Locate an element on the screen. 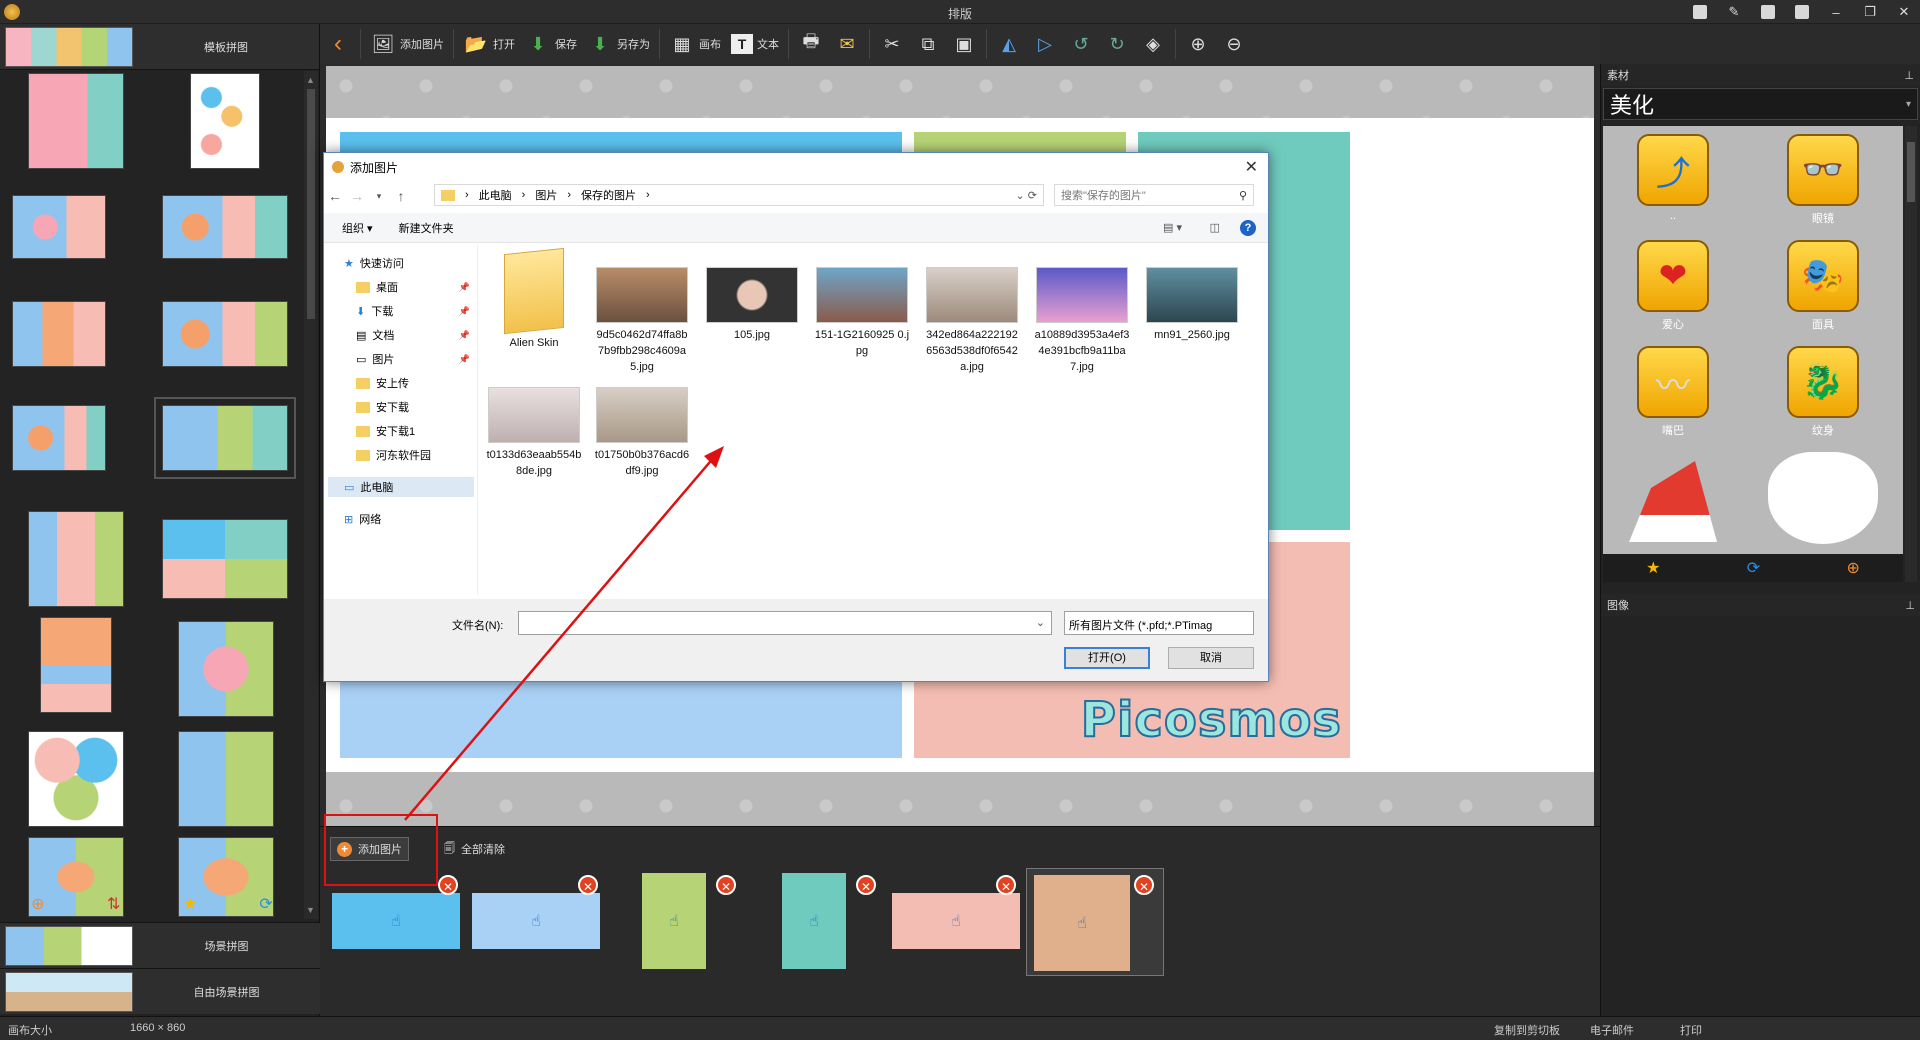 The image size is (1920, 1040). email-status-button: 电子邮件 is located at coordinates (1612, 1030).